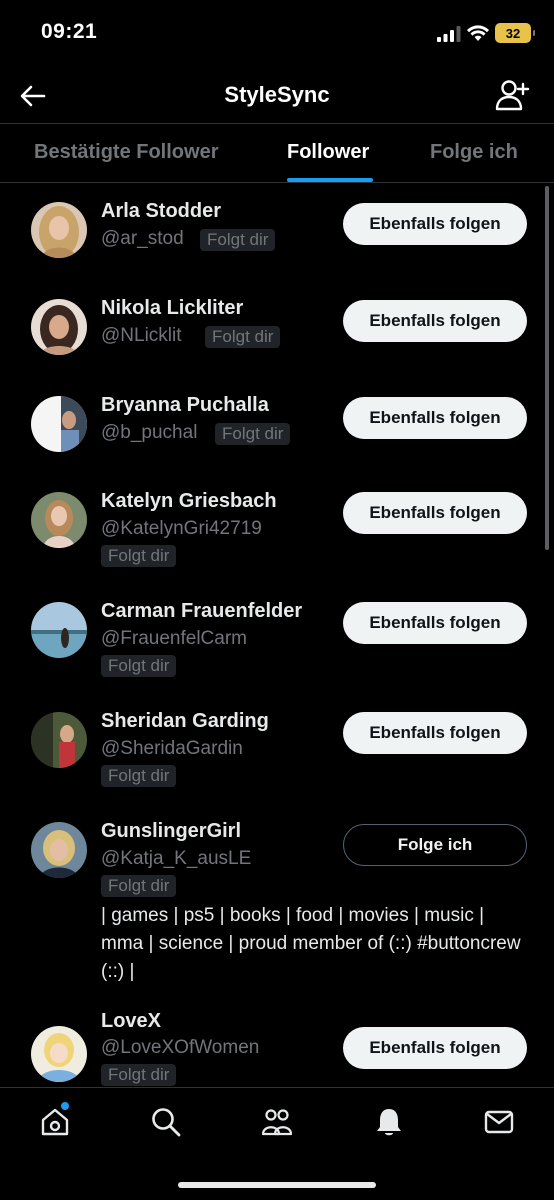  What do you see at coordinates (171, 831) in the screenshot?
I see `user-name: GunslingerGirl` at bounding box center [171, 831].